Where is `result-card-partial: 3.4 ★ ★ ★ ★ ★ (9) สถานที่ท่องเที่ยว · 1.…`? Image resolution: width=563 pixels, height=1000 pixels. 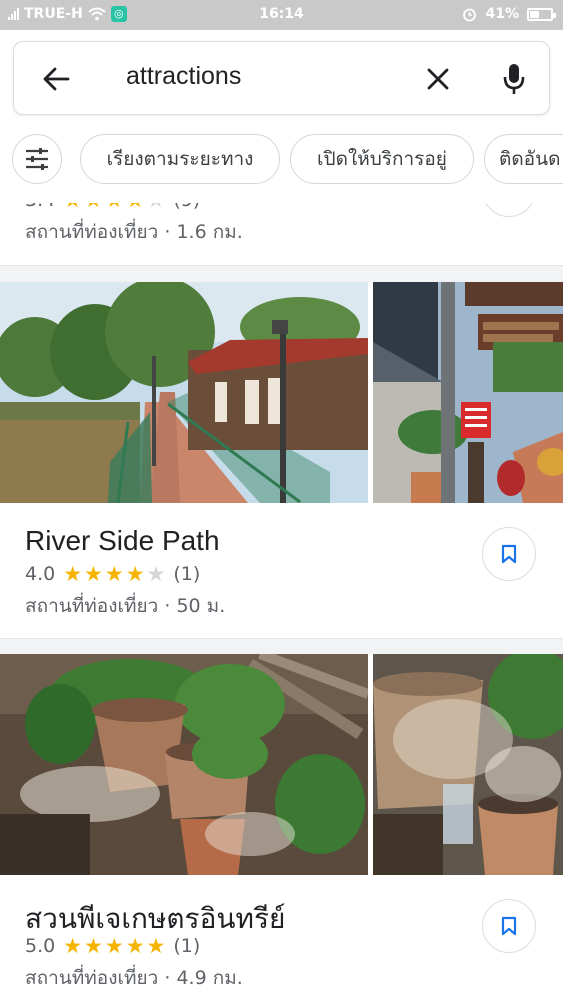
result-card-partial: 3.4 ★ ★ ★ ★ ★ (9) สถานที่ท่องเที่ยว · 1.… is located at coordinates (281, 234).